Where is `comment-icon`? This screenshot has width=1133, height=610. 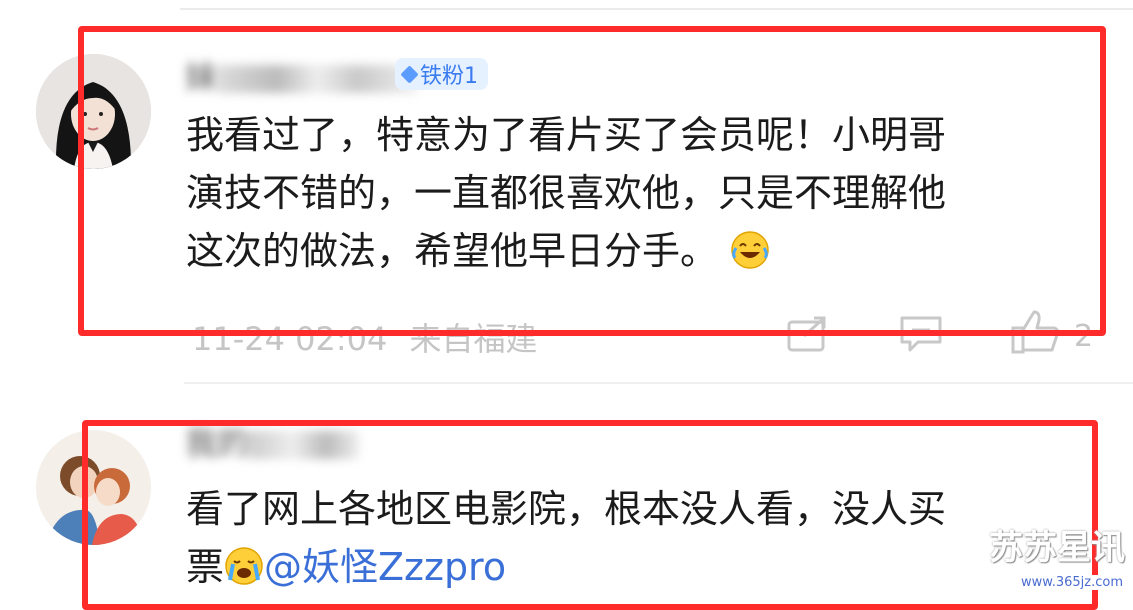
comment-icon is located at coordinates (921, 334).